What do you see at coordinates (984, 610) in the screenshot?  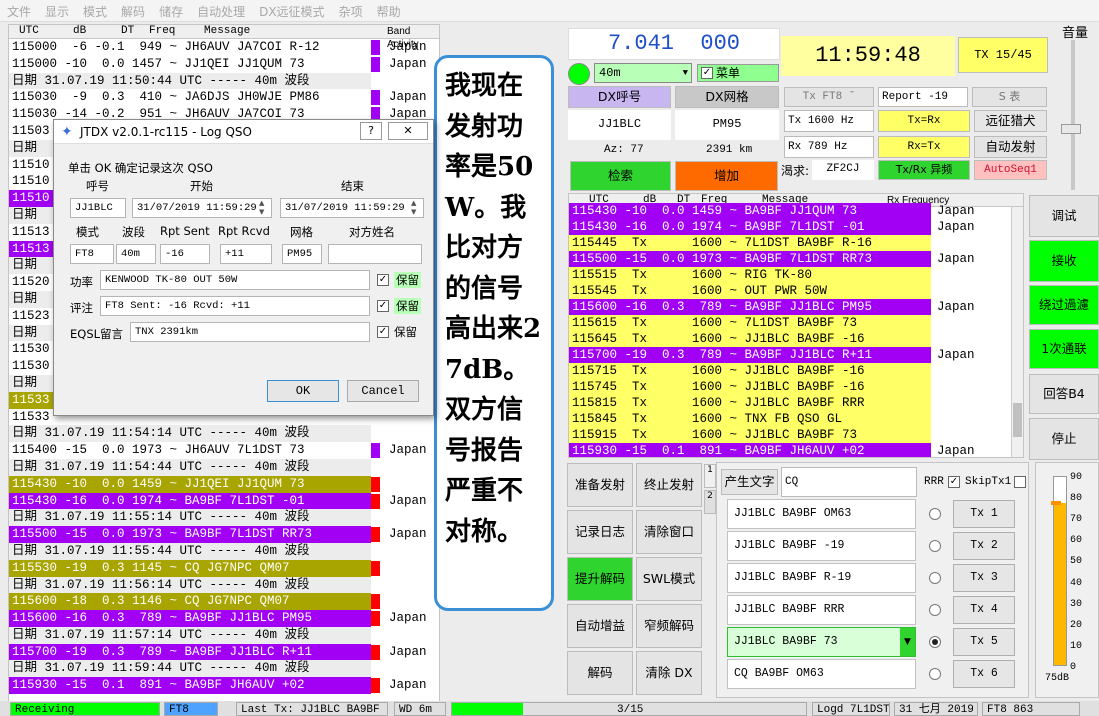 I see `tx4-button: Tx 4` at bounding box center [984, 610].